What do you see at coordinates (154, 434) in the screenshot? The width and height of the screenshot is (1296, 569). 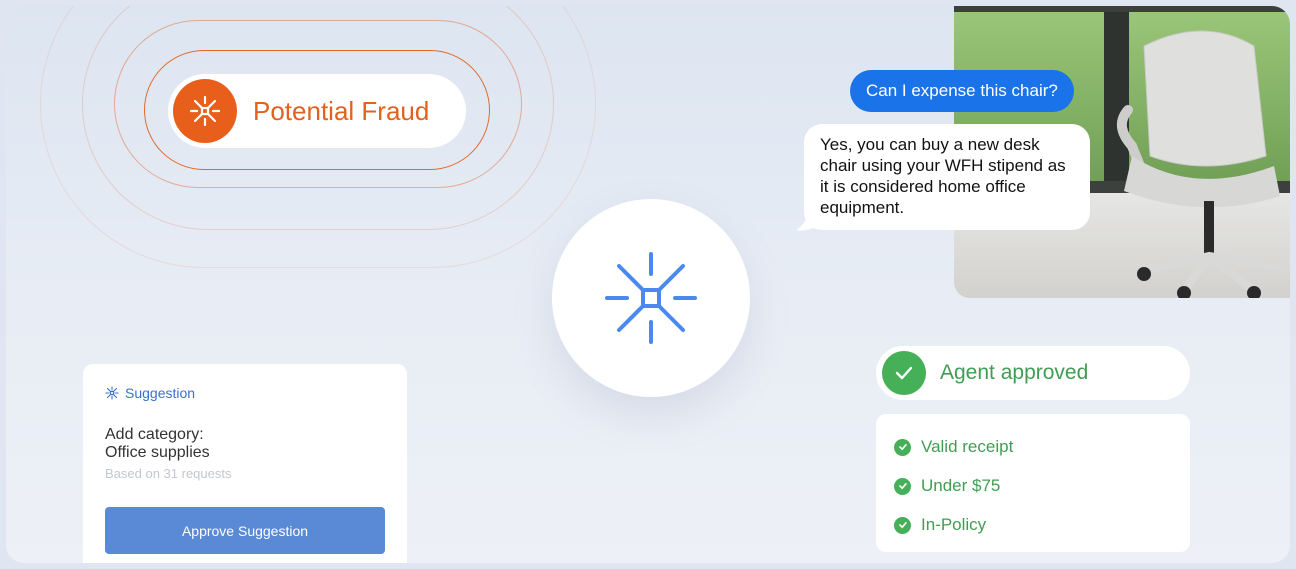 I see `suggestion-text-line1: Add category:` at bounding box center [154, 434].